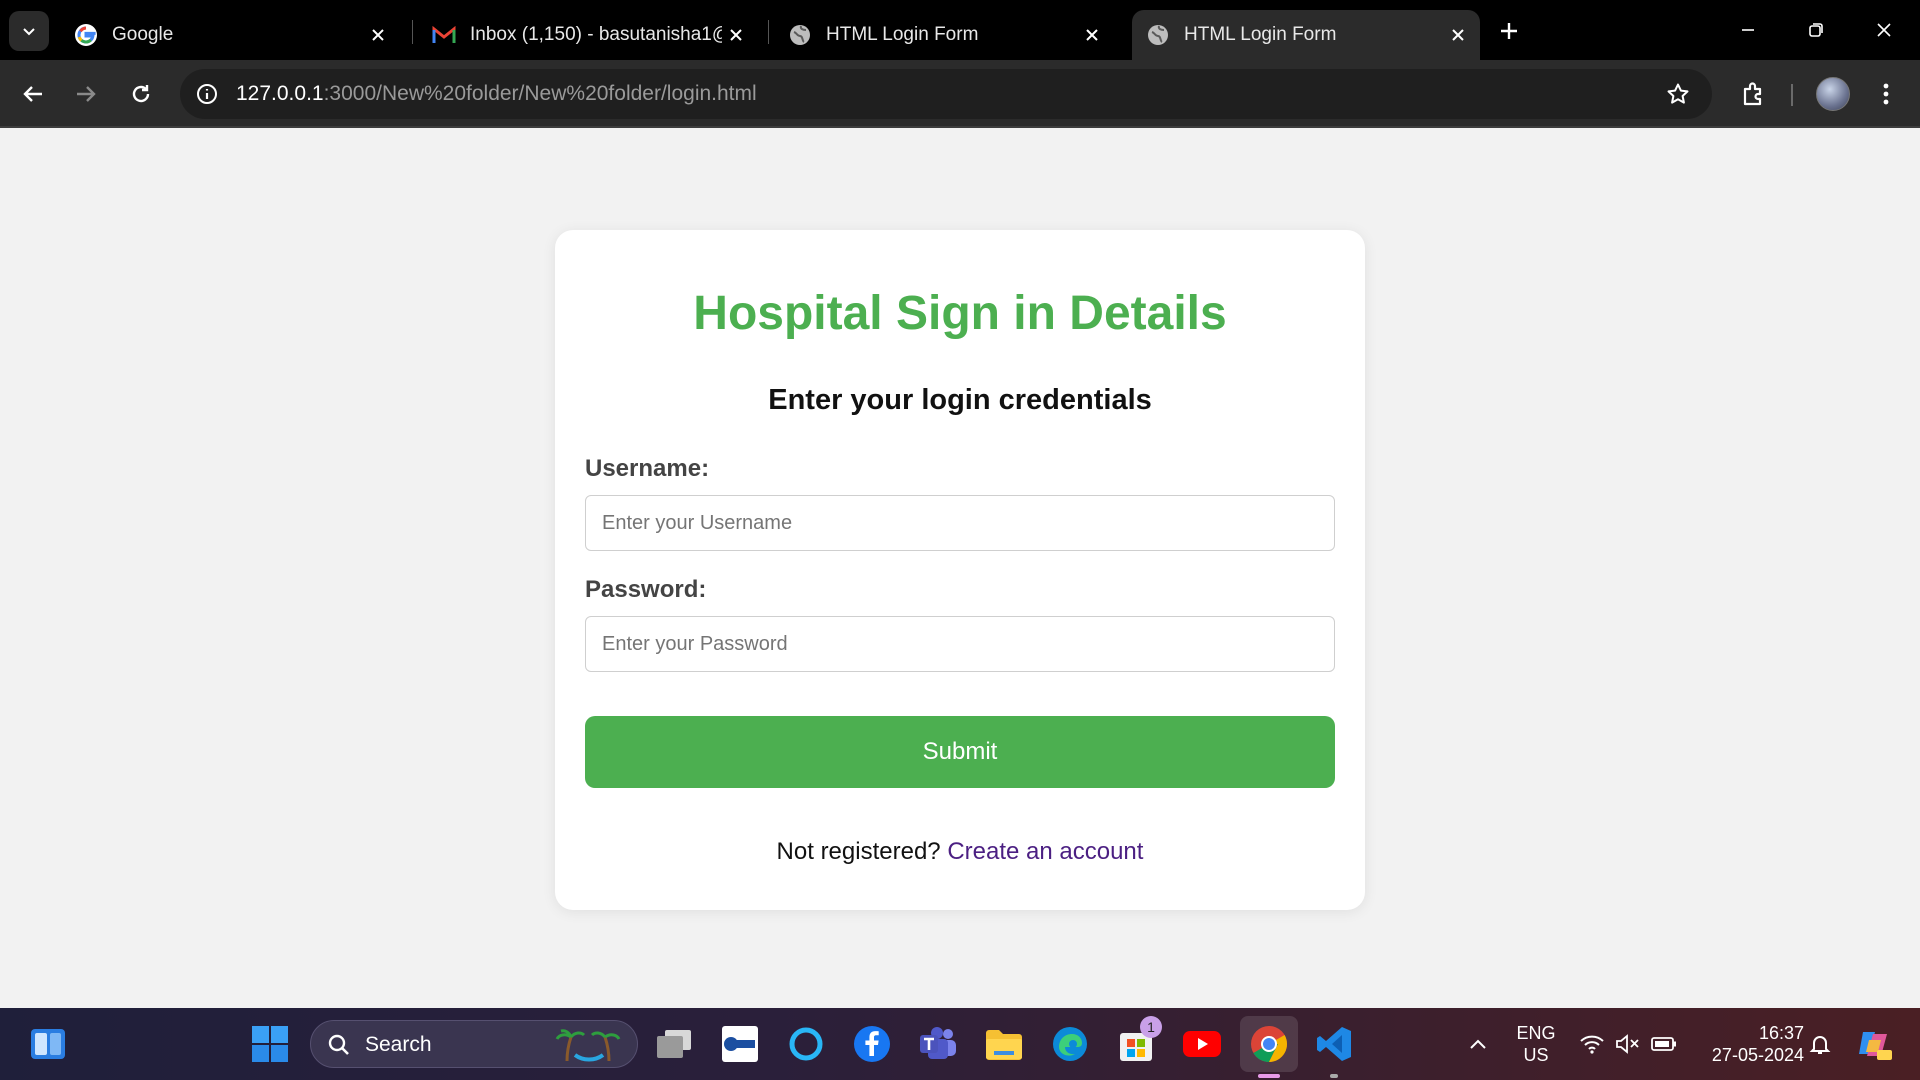  I want to click on wifi-icon, so click(1592, 1044).